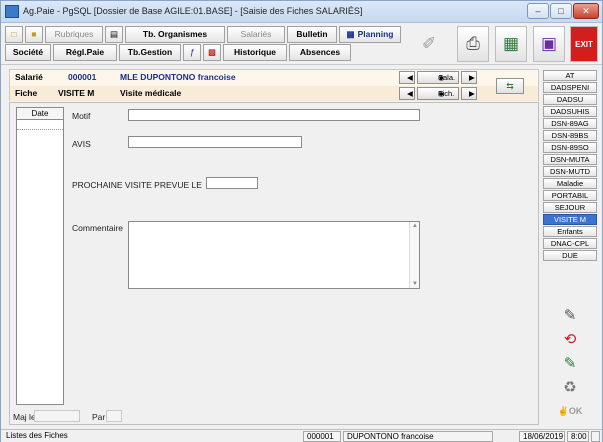 This screenshot has height=442, width=603. I want to click on prev-fiche-button: ◀, so click(407, 93).